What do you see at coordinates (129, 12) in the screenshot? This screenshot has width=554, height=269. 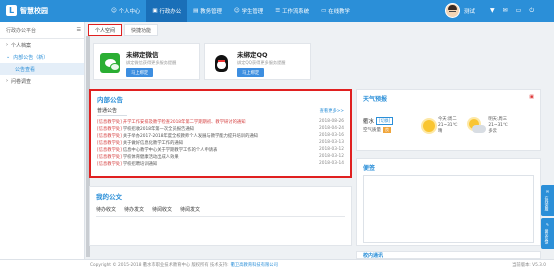 I see `nav-label: 个人中心` at bounding box center [129, 12].